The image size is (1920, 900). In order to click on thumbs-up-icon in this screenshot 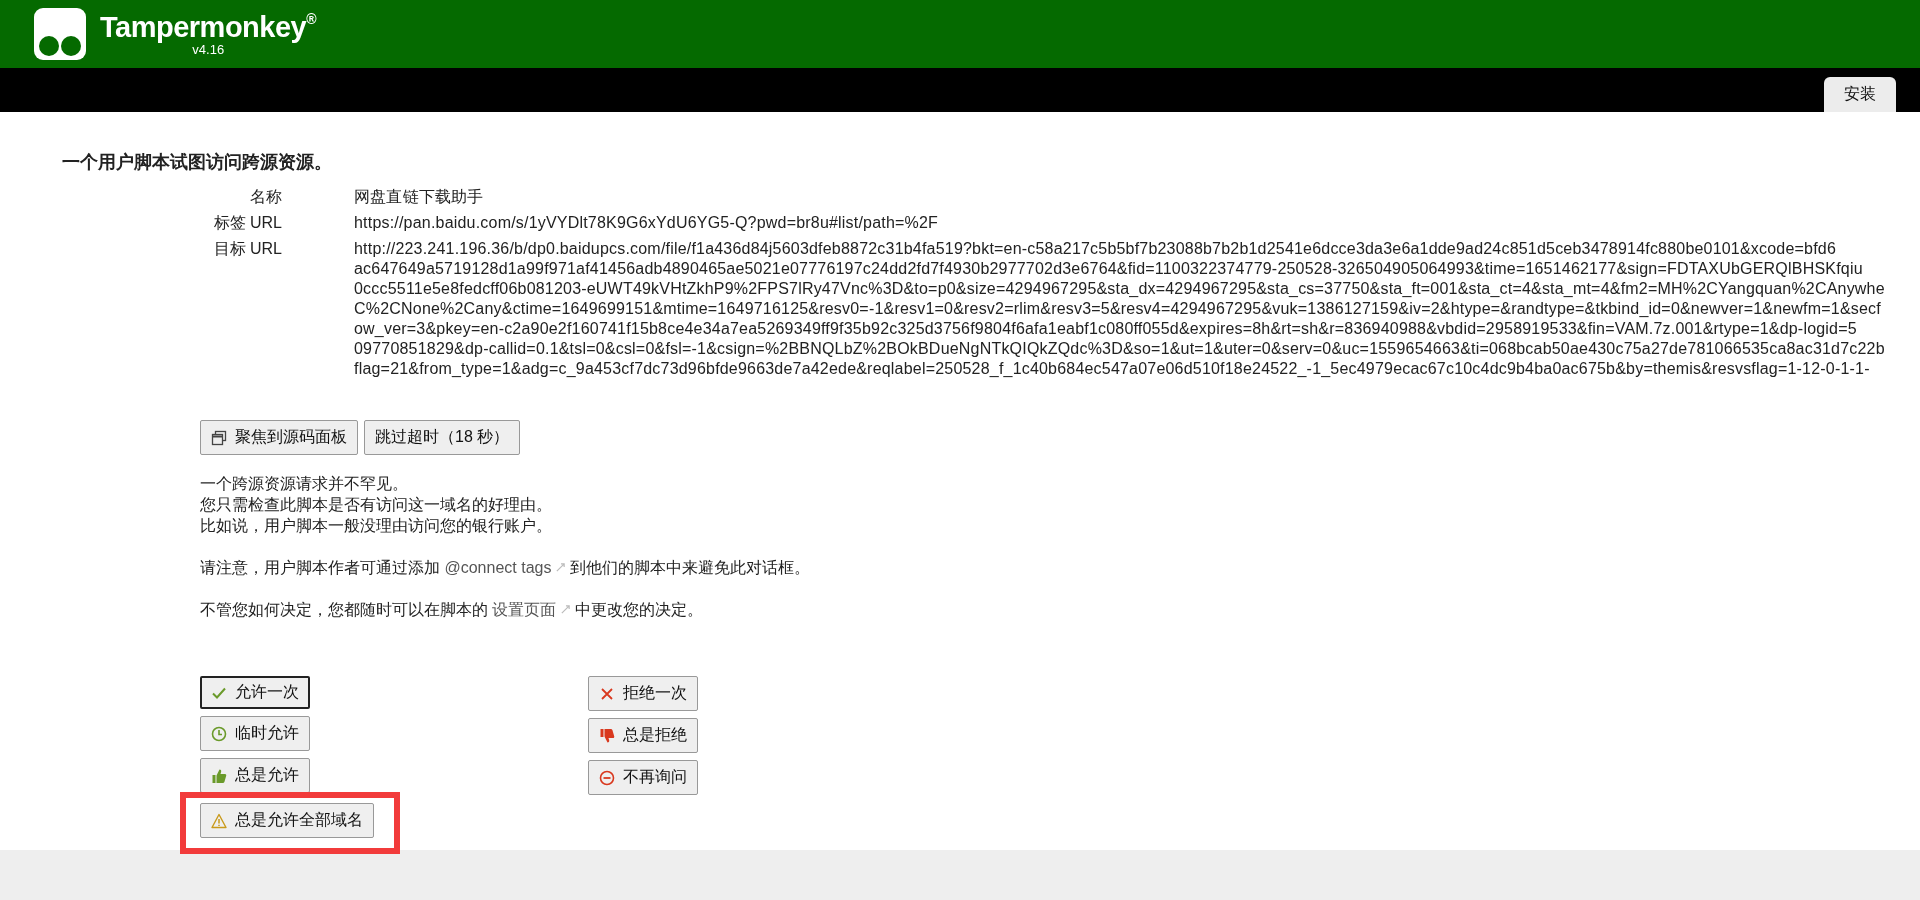, I will do `click(219, 775)`.